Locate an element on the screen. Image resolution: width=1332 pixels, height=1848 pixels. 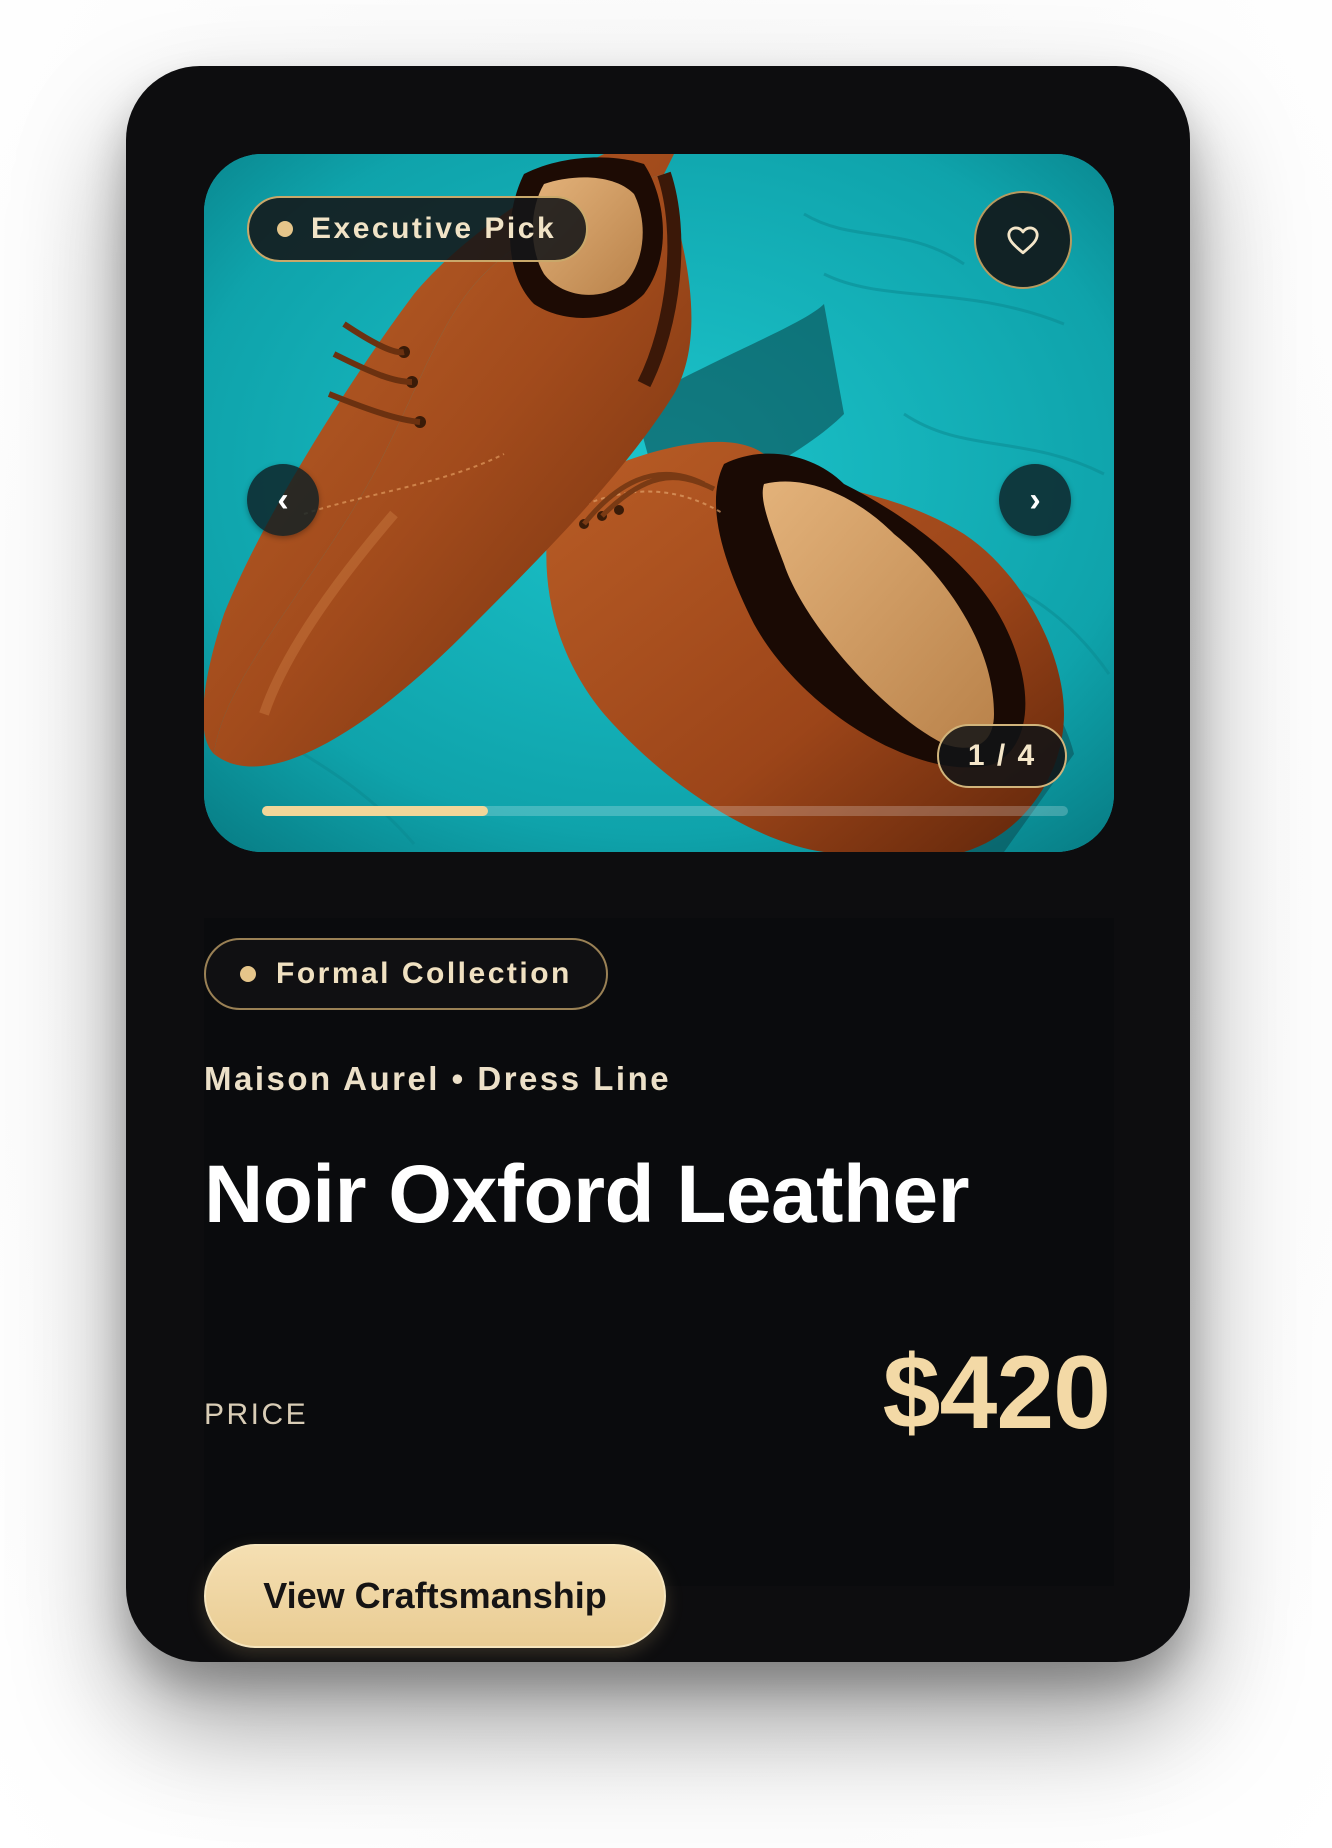
favorite-button is located at coordinates (1023, 240).